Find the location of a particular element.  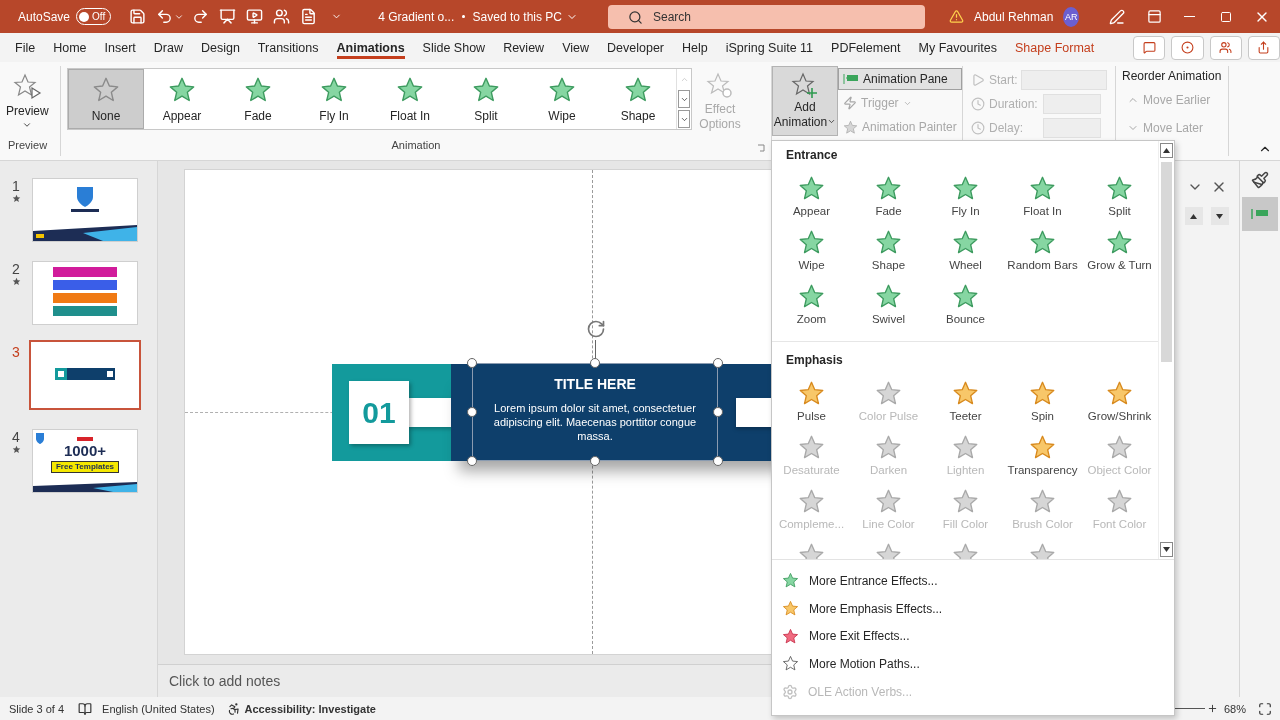

ribbon-tab: Insert is located at coordinates (120, 47).